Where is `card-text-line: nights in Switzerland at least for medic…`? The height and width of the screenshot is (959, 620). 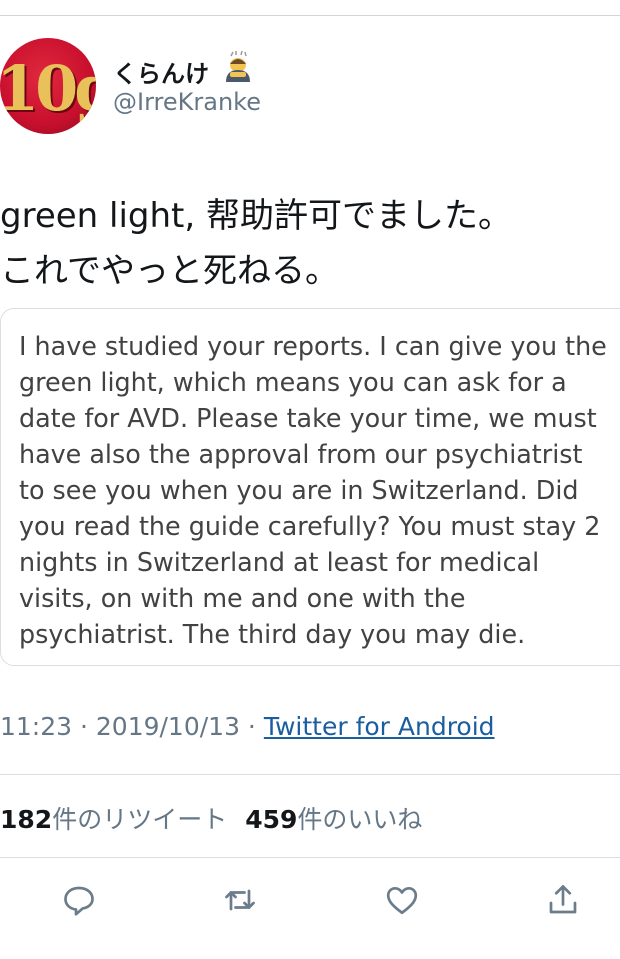 card-text-line: nights in Switzerland at least for medic… is located at coordinates (279, 562).